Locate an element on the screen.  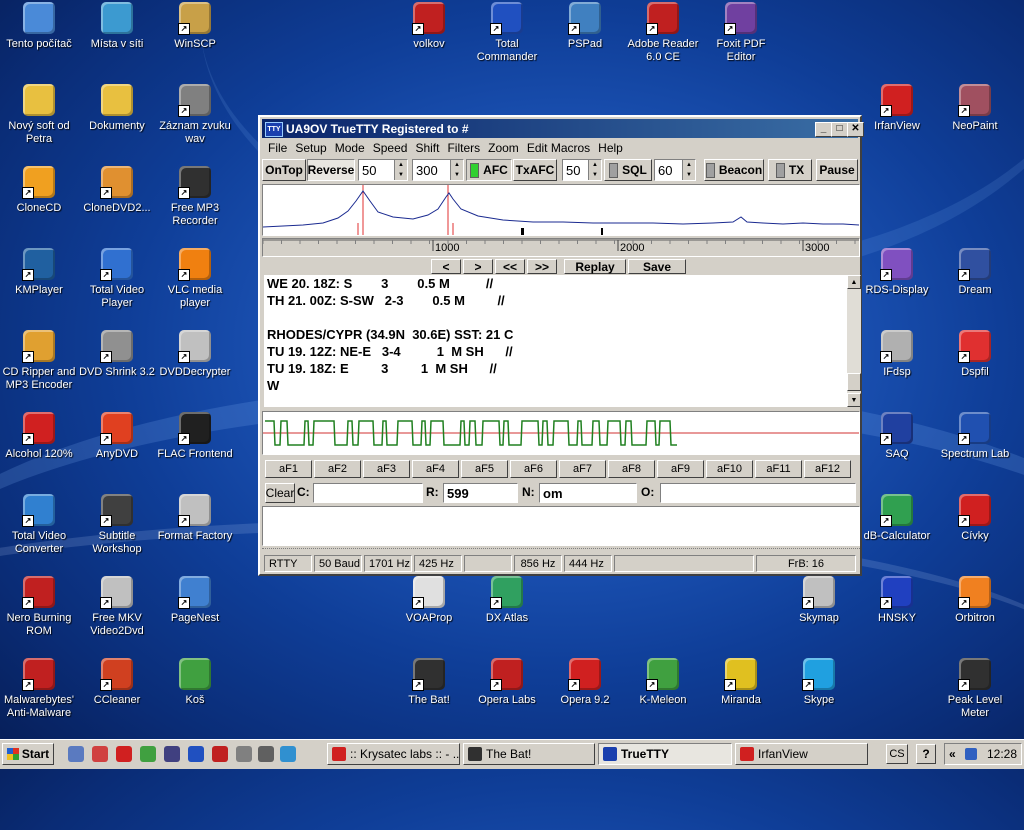
desktop-icon-opera-9-2: ↗ Opera 9.2 is located at coordinates (585, 682).